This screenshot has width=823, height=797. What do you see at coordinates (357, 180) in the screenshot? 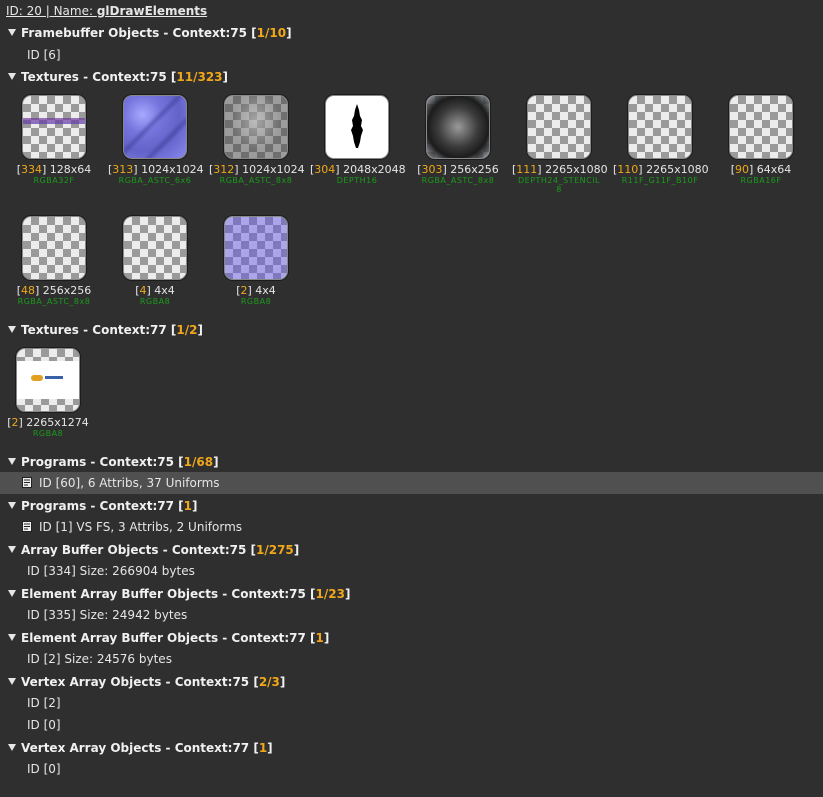
I see `texture-format: DEPTH16` at bounding box center [357, 180].